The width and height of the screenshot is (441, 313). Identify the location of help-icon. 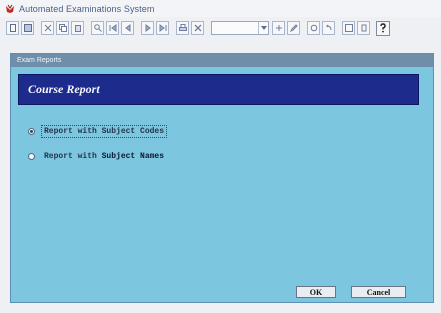
(383, 28).